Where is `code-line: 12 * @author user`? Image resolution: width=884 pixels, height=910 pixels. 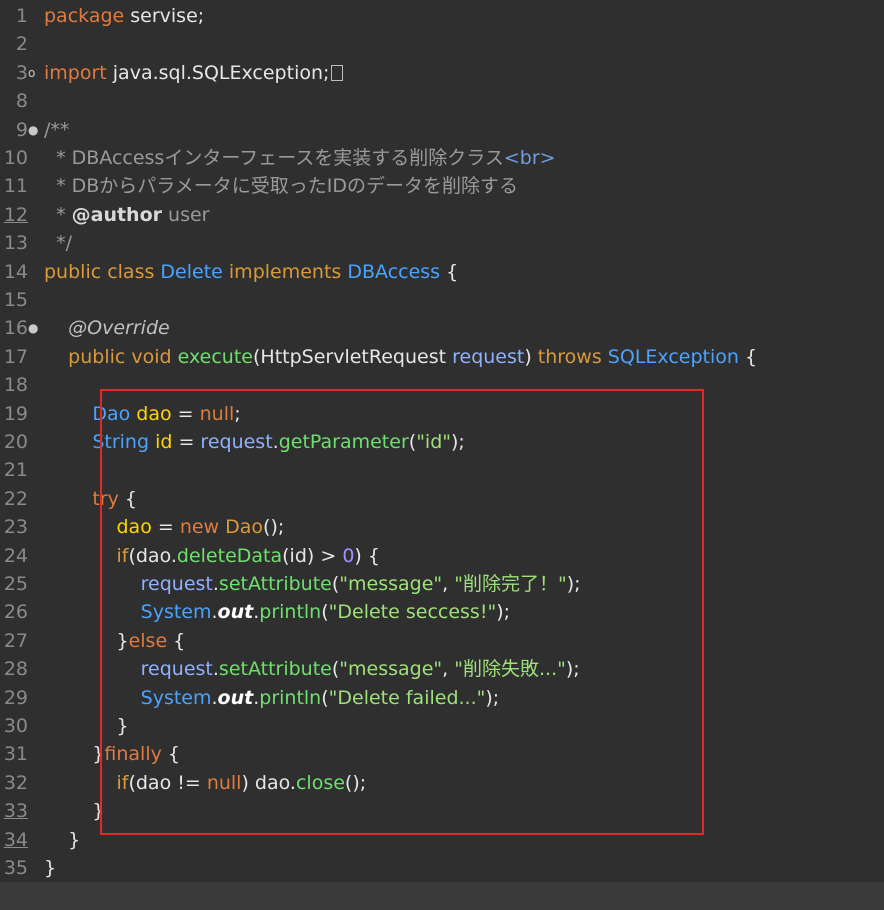 code-line: 12 * @author user is located at coordinates (442, 215).